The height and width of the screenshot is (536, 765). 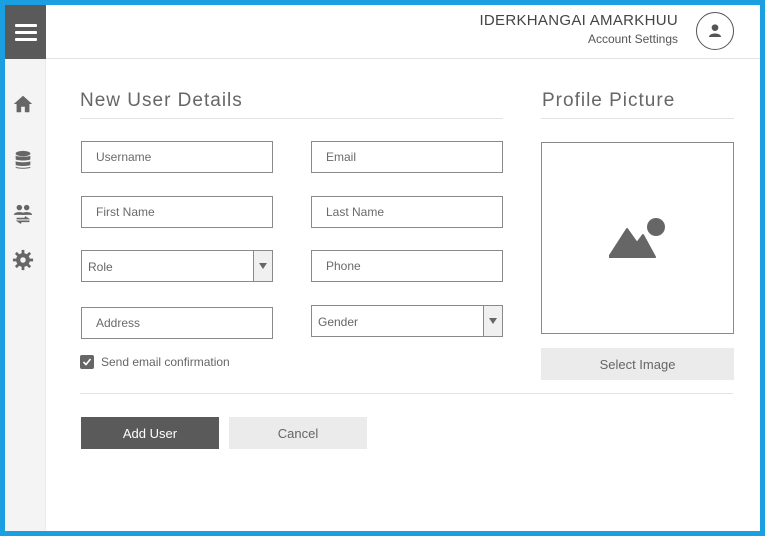 I want to click on user-icon, so click(x=715, y=30).